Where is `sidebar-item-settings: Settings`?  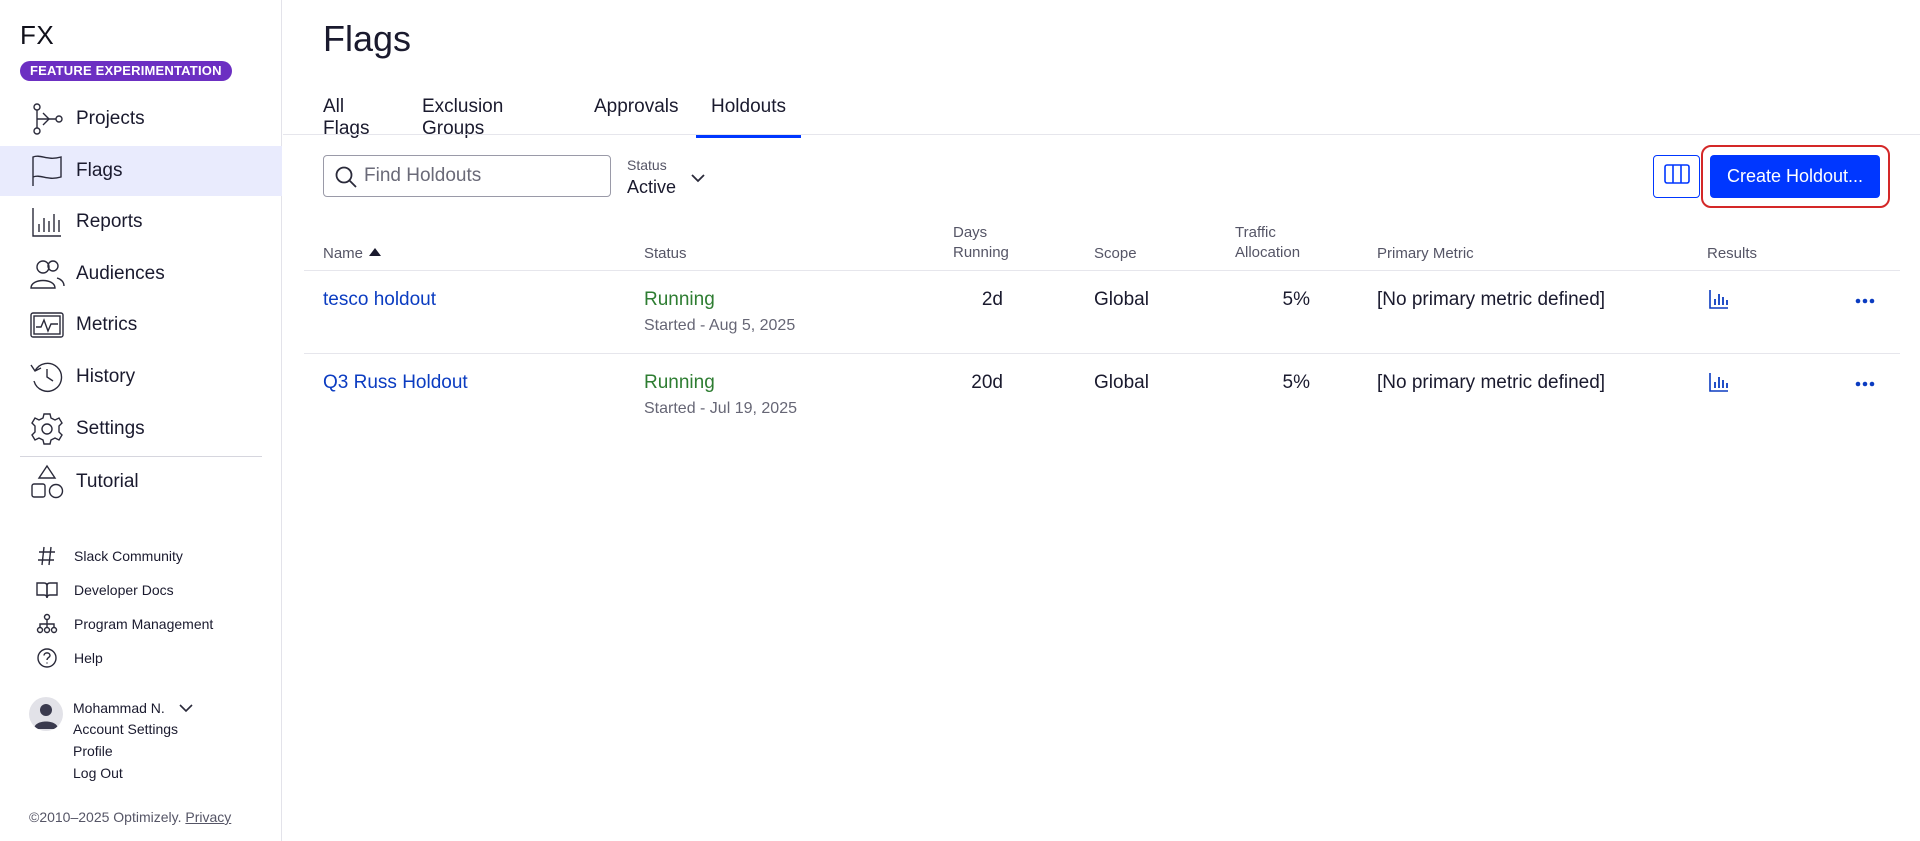
sidebar-item-settings: Settings is located at coordinates (141, 429).